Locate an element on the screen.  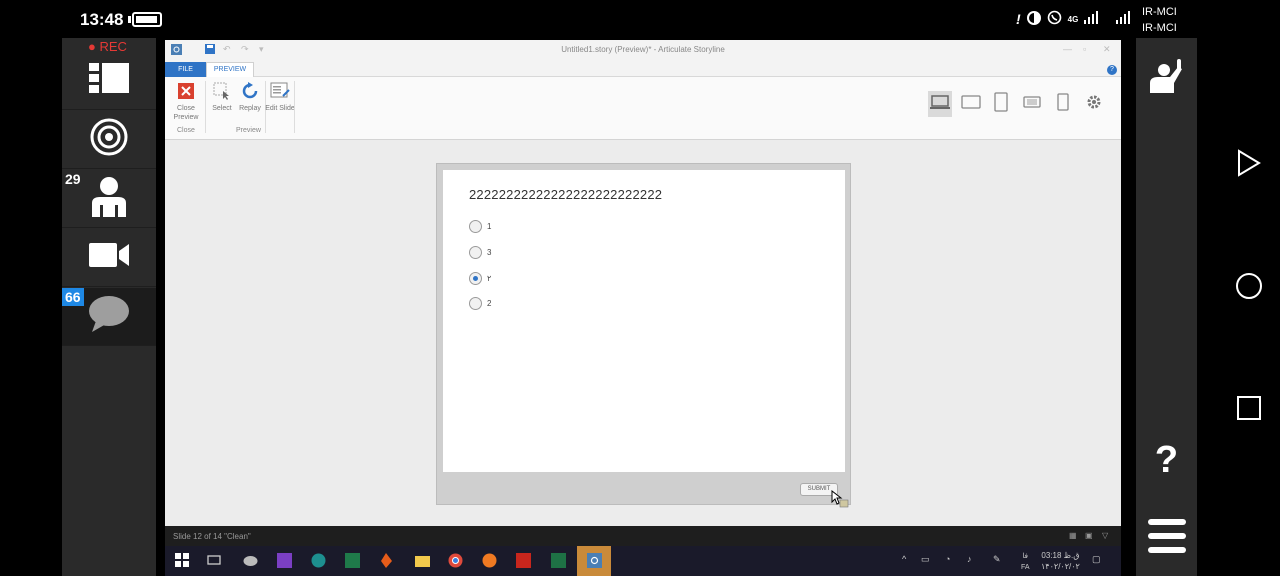
battery-icon is located at coordinates (147, 19).